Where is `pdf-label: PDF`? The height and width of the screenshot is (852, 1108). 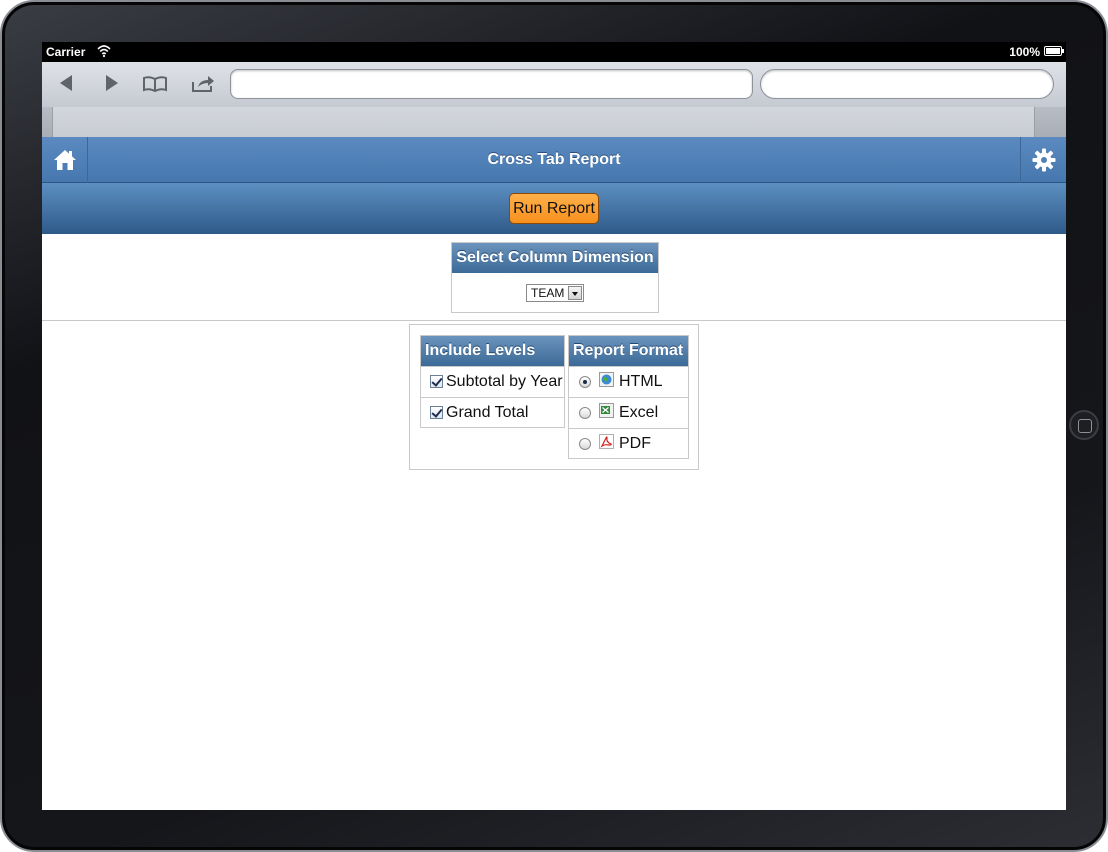
pdf-label: PDF is located at coordinates (635, 443).